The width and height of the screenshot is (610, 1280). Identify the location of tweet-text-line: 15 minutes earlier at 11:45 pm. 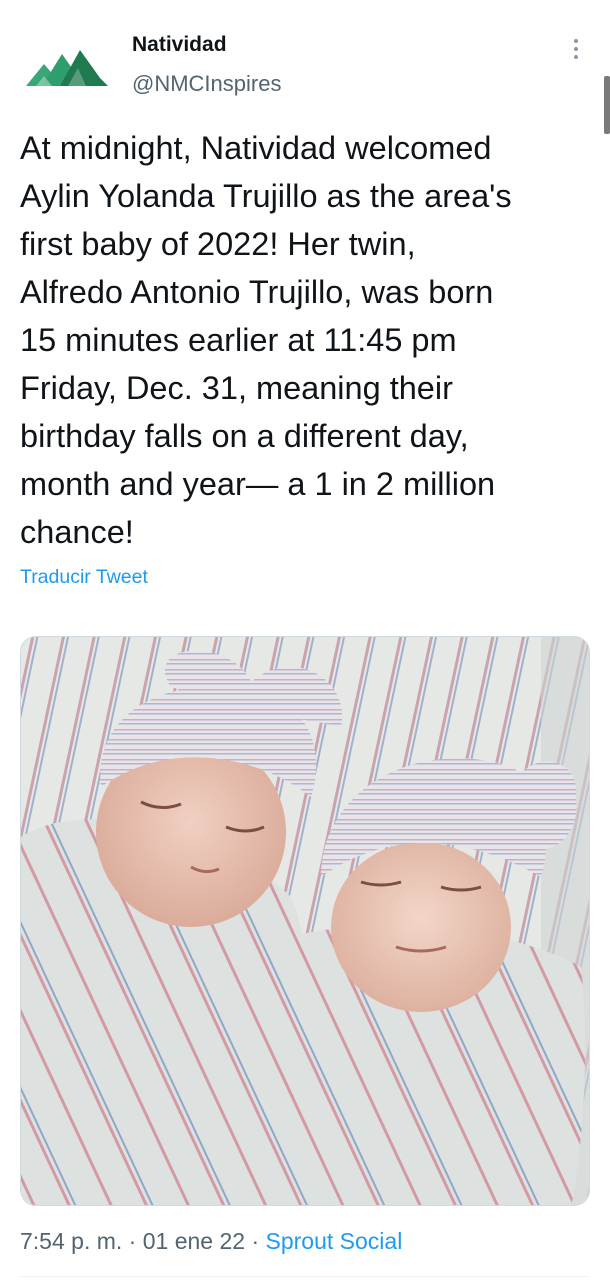
(238, 340).